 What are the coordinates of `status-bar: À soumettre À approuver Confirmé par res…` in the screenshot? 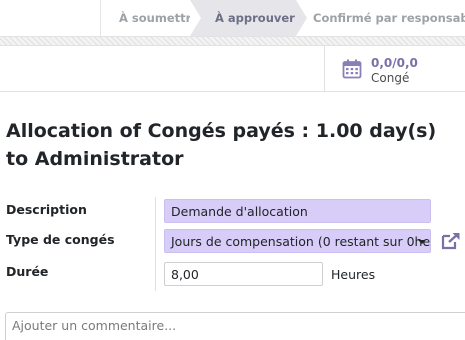 It's located at (232, 18).